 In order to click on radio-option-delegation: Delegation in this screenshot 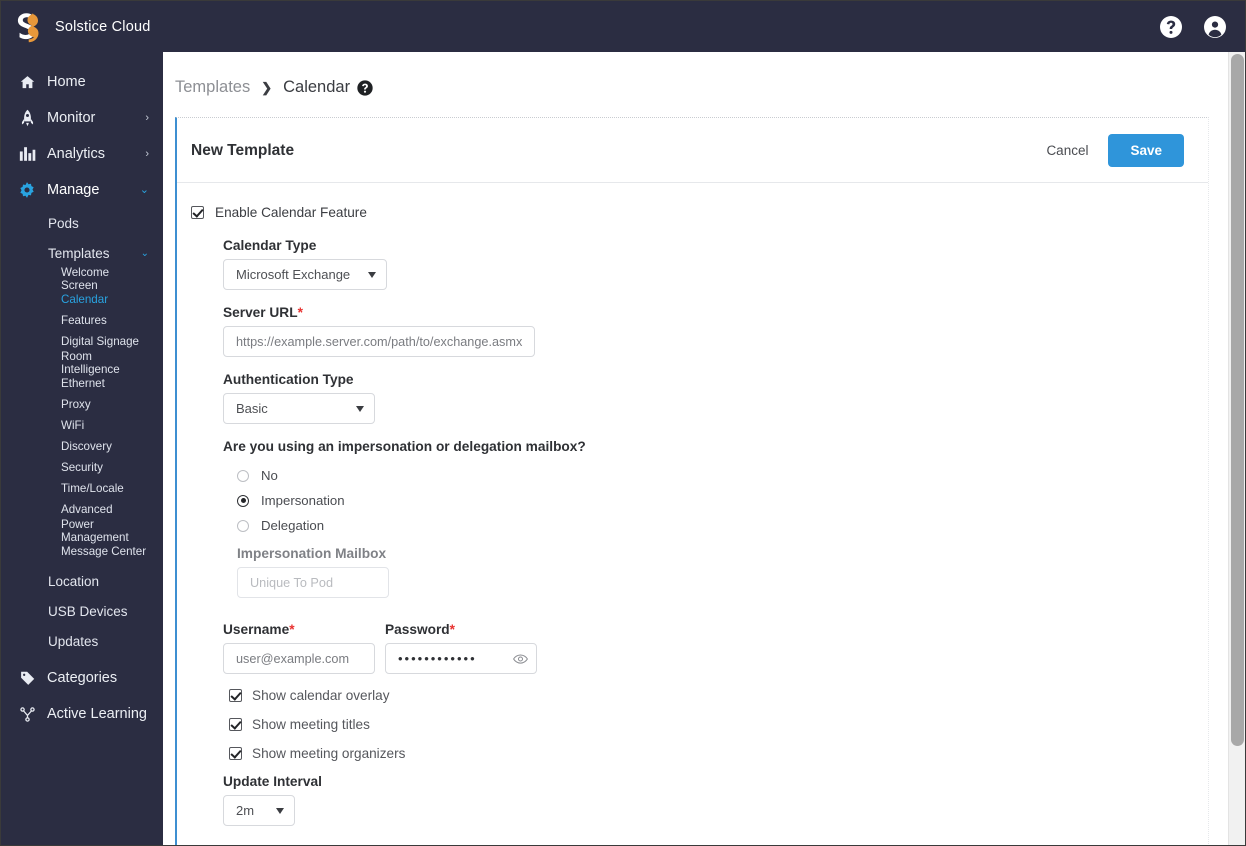, I will do `click(722, 525)`.